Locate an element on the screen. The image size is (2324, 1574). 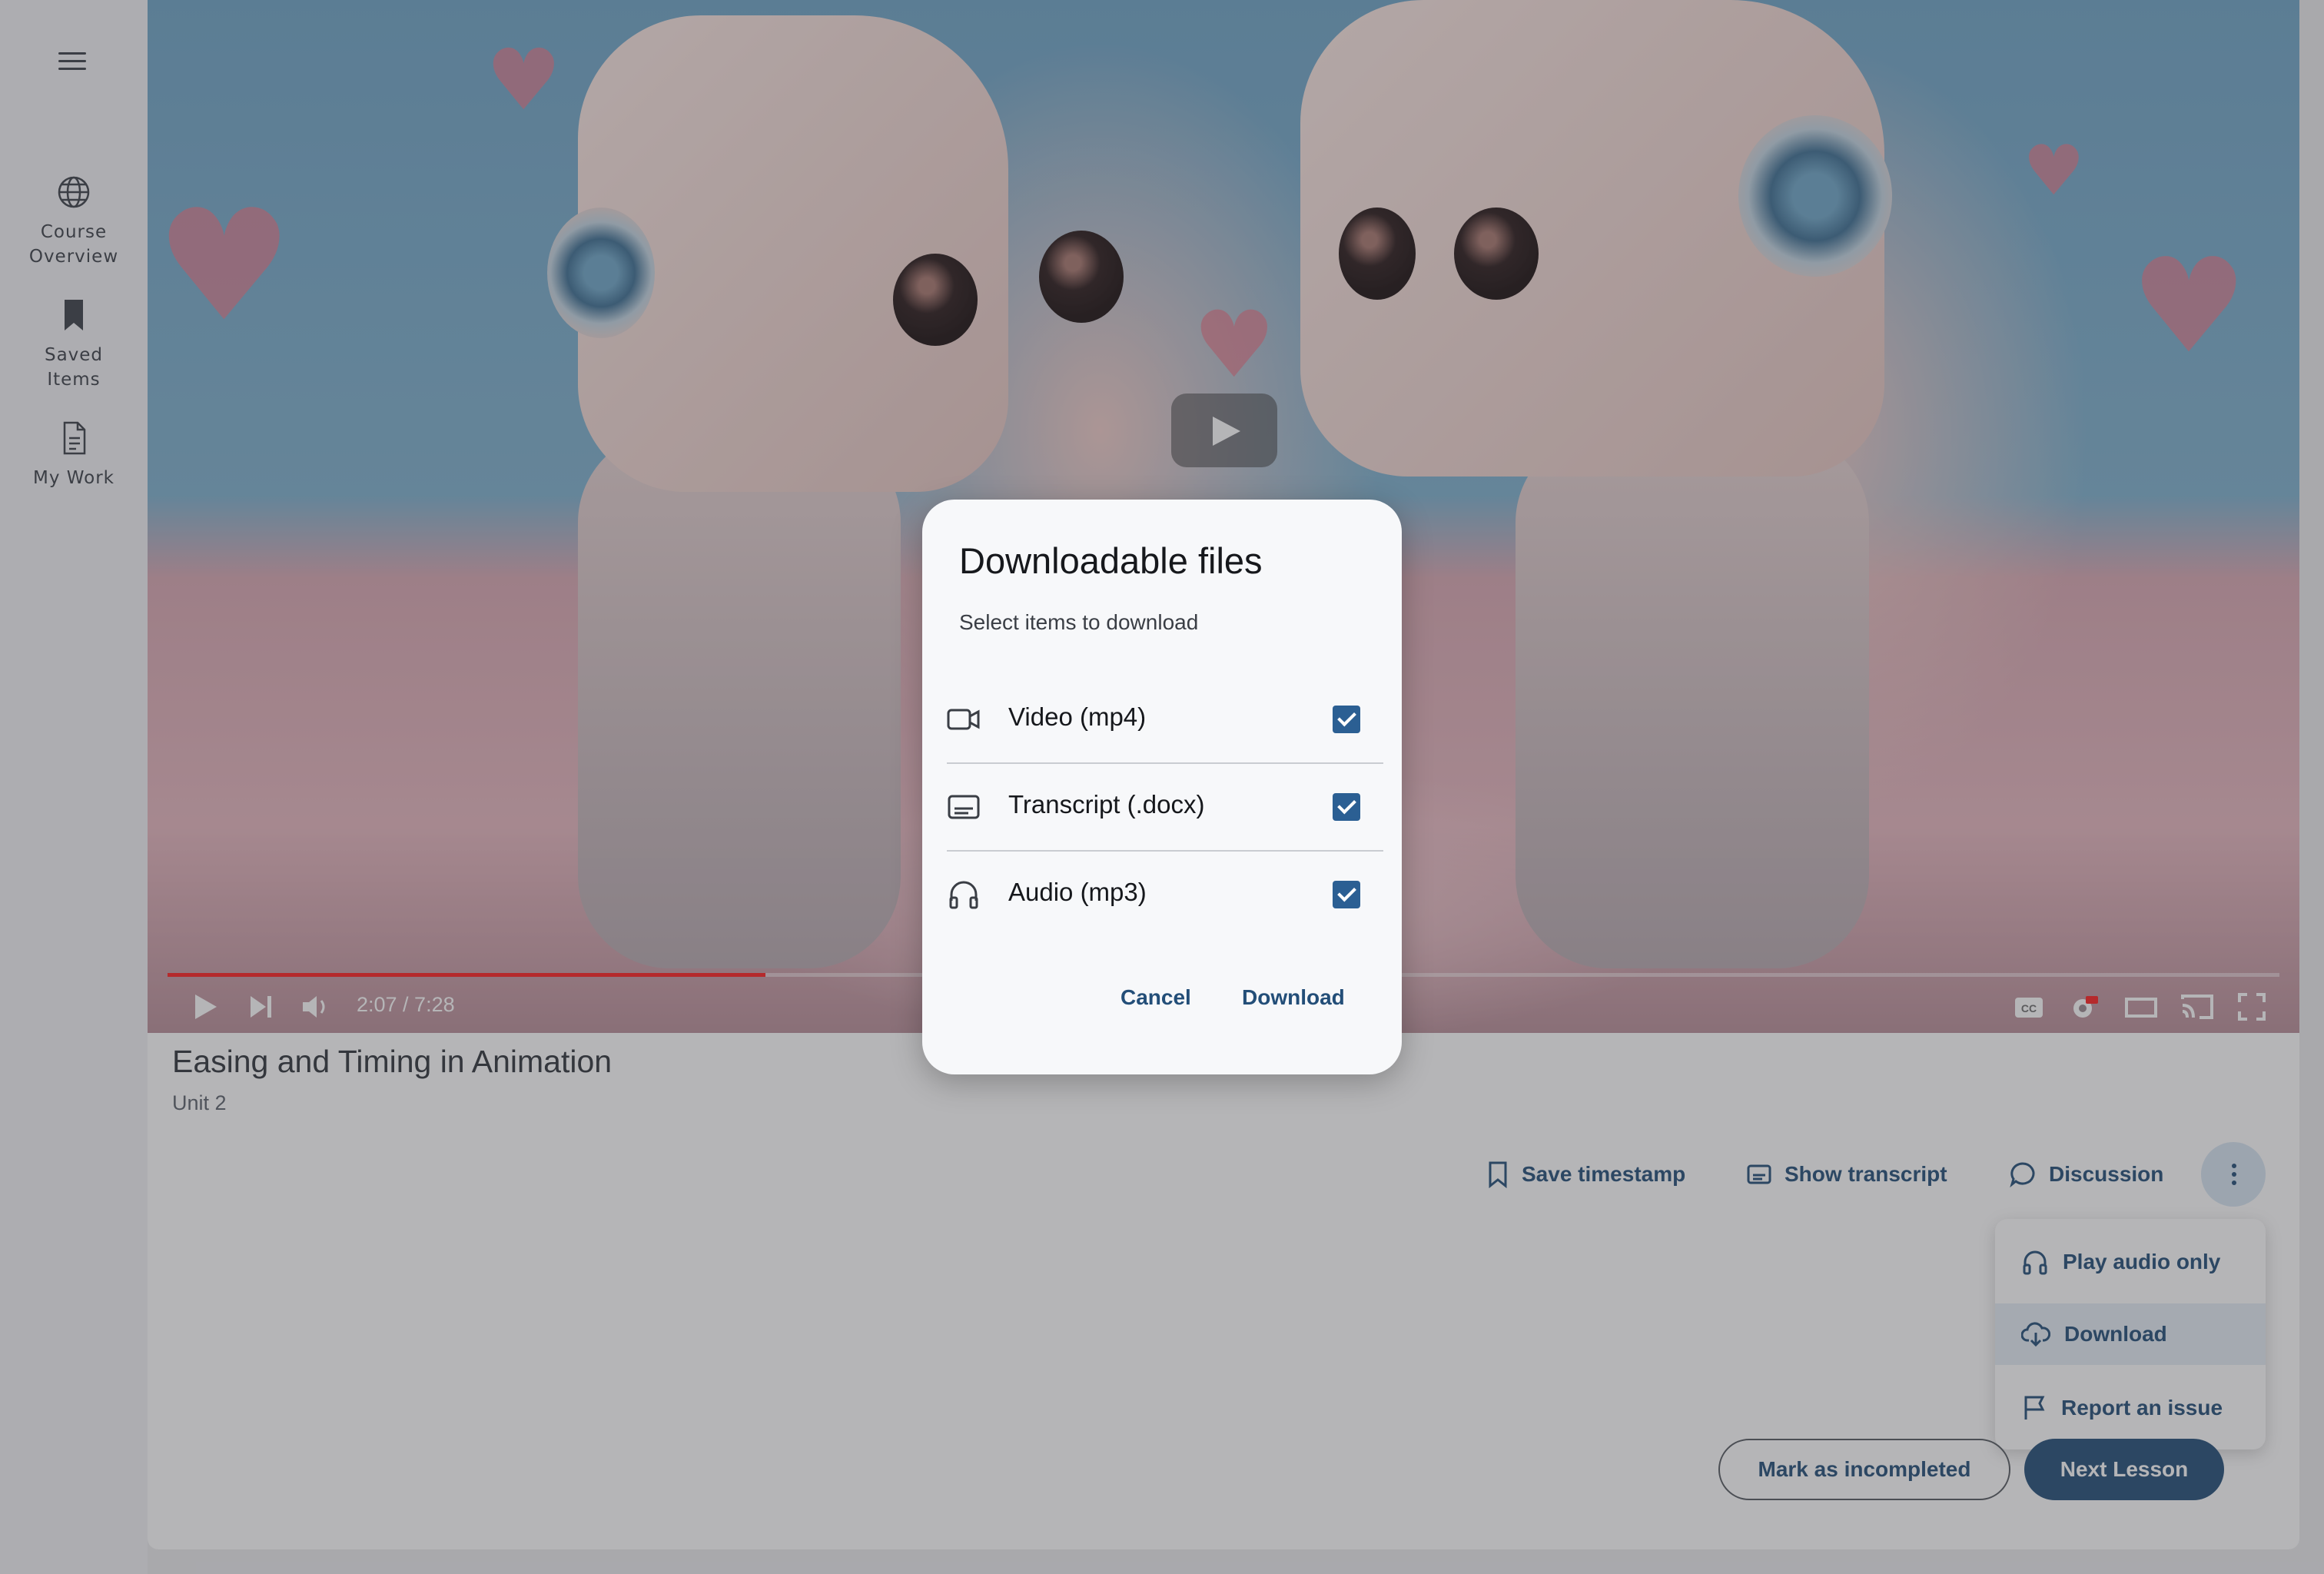
video-camera-icon is located at coordinates (963, 719).